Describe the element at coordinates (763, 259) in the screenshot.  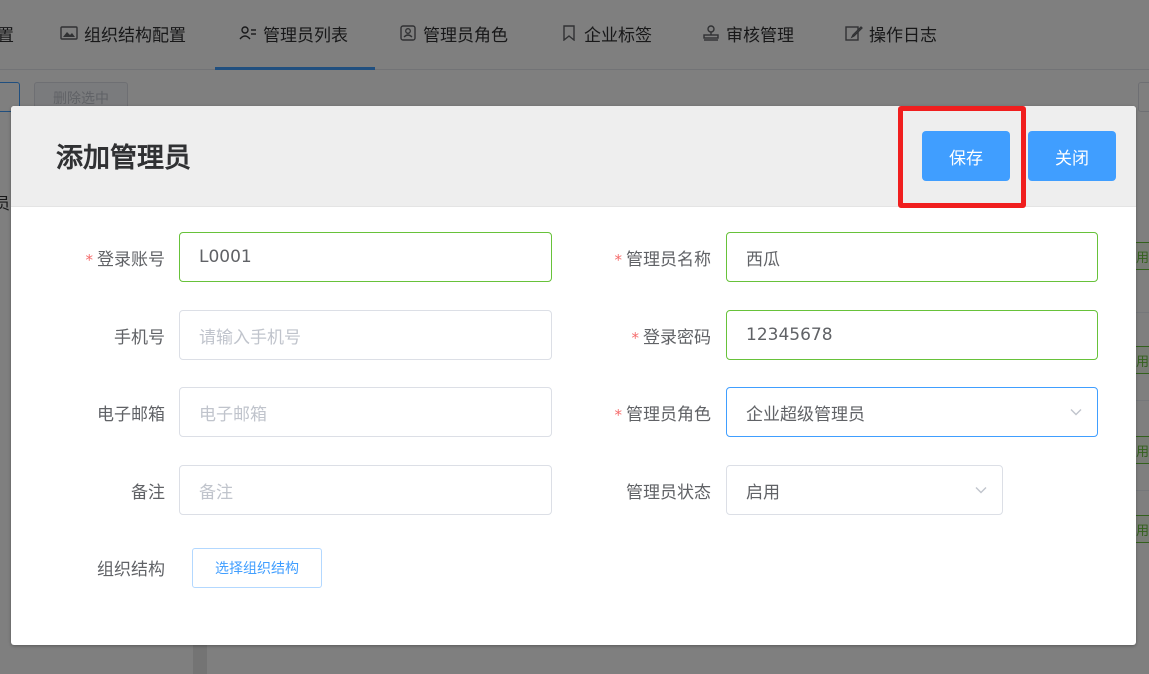
I see `admin-name-value: 西瓜` at that location.